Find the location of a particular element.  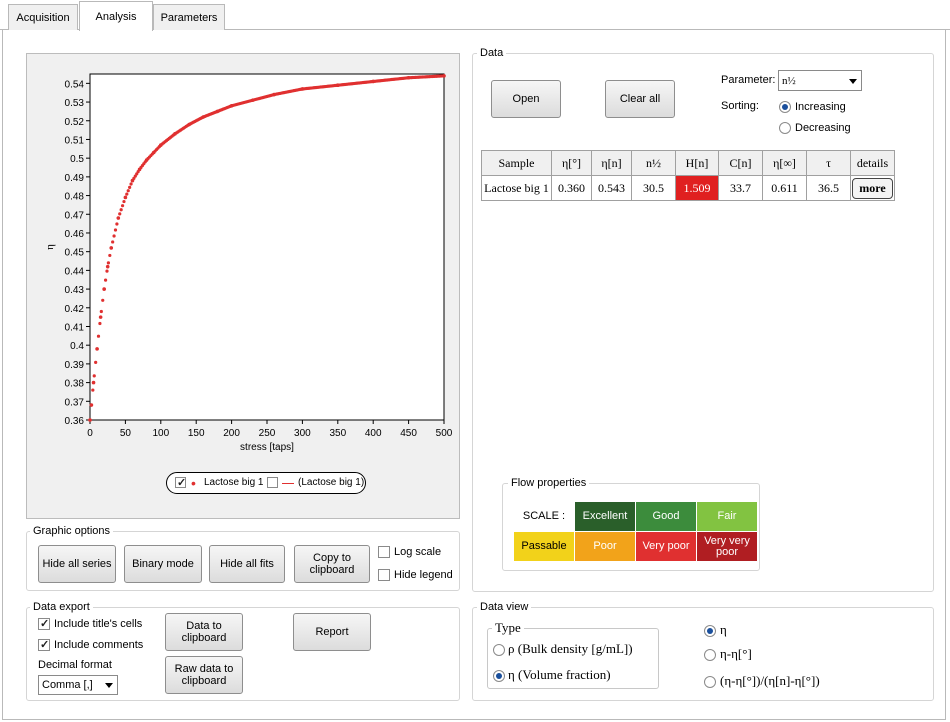

chart-legend: • Lactose big 1 (Lactose big 1) is located at coordinates (266, 483).